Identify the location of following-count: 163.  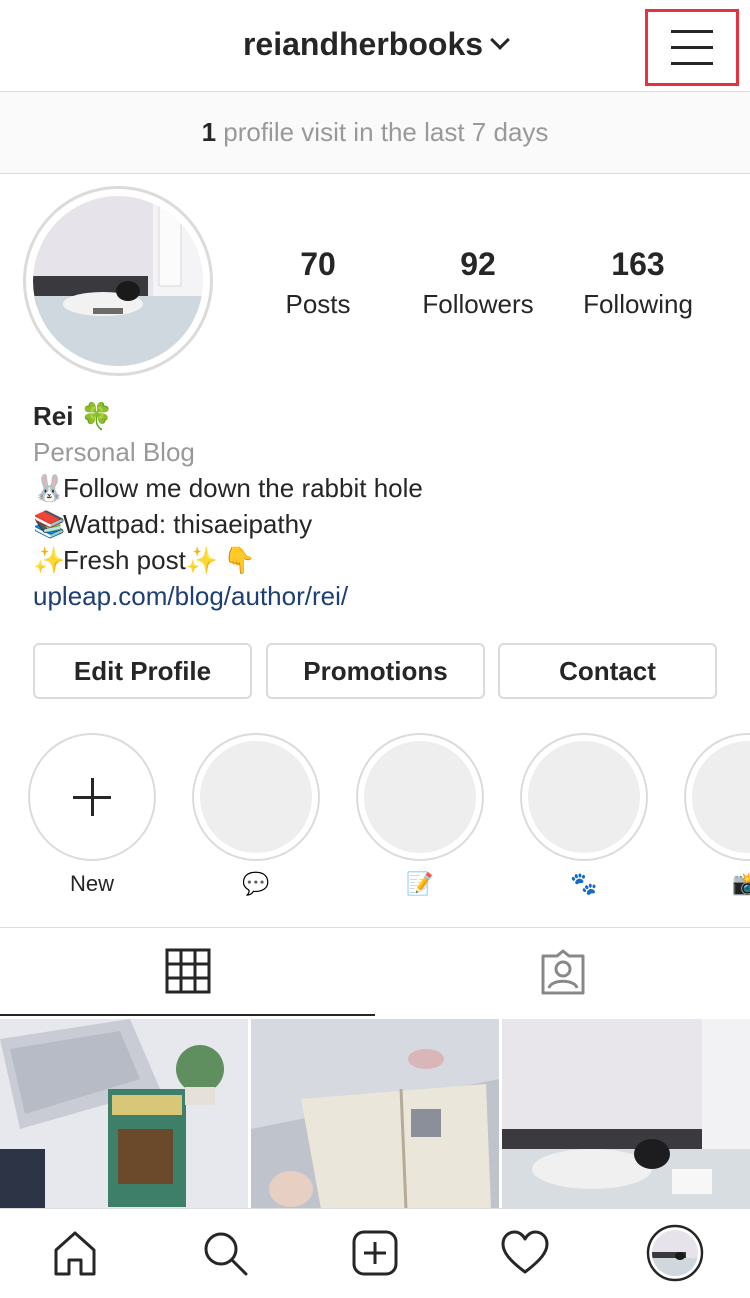
(638, 264).